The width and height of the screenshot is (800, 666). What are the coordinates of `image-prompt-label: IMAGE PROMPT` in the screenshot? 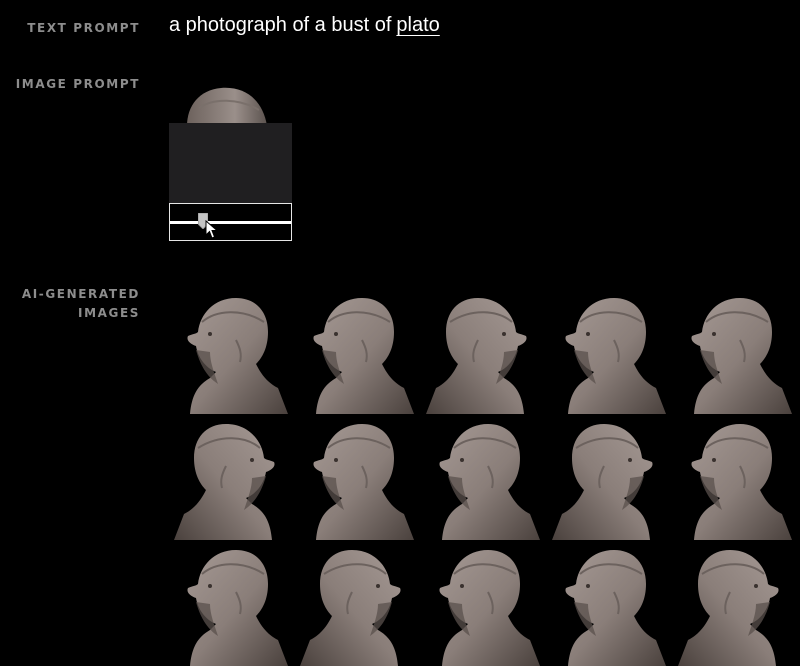 It's located at (77, 84).